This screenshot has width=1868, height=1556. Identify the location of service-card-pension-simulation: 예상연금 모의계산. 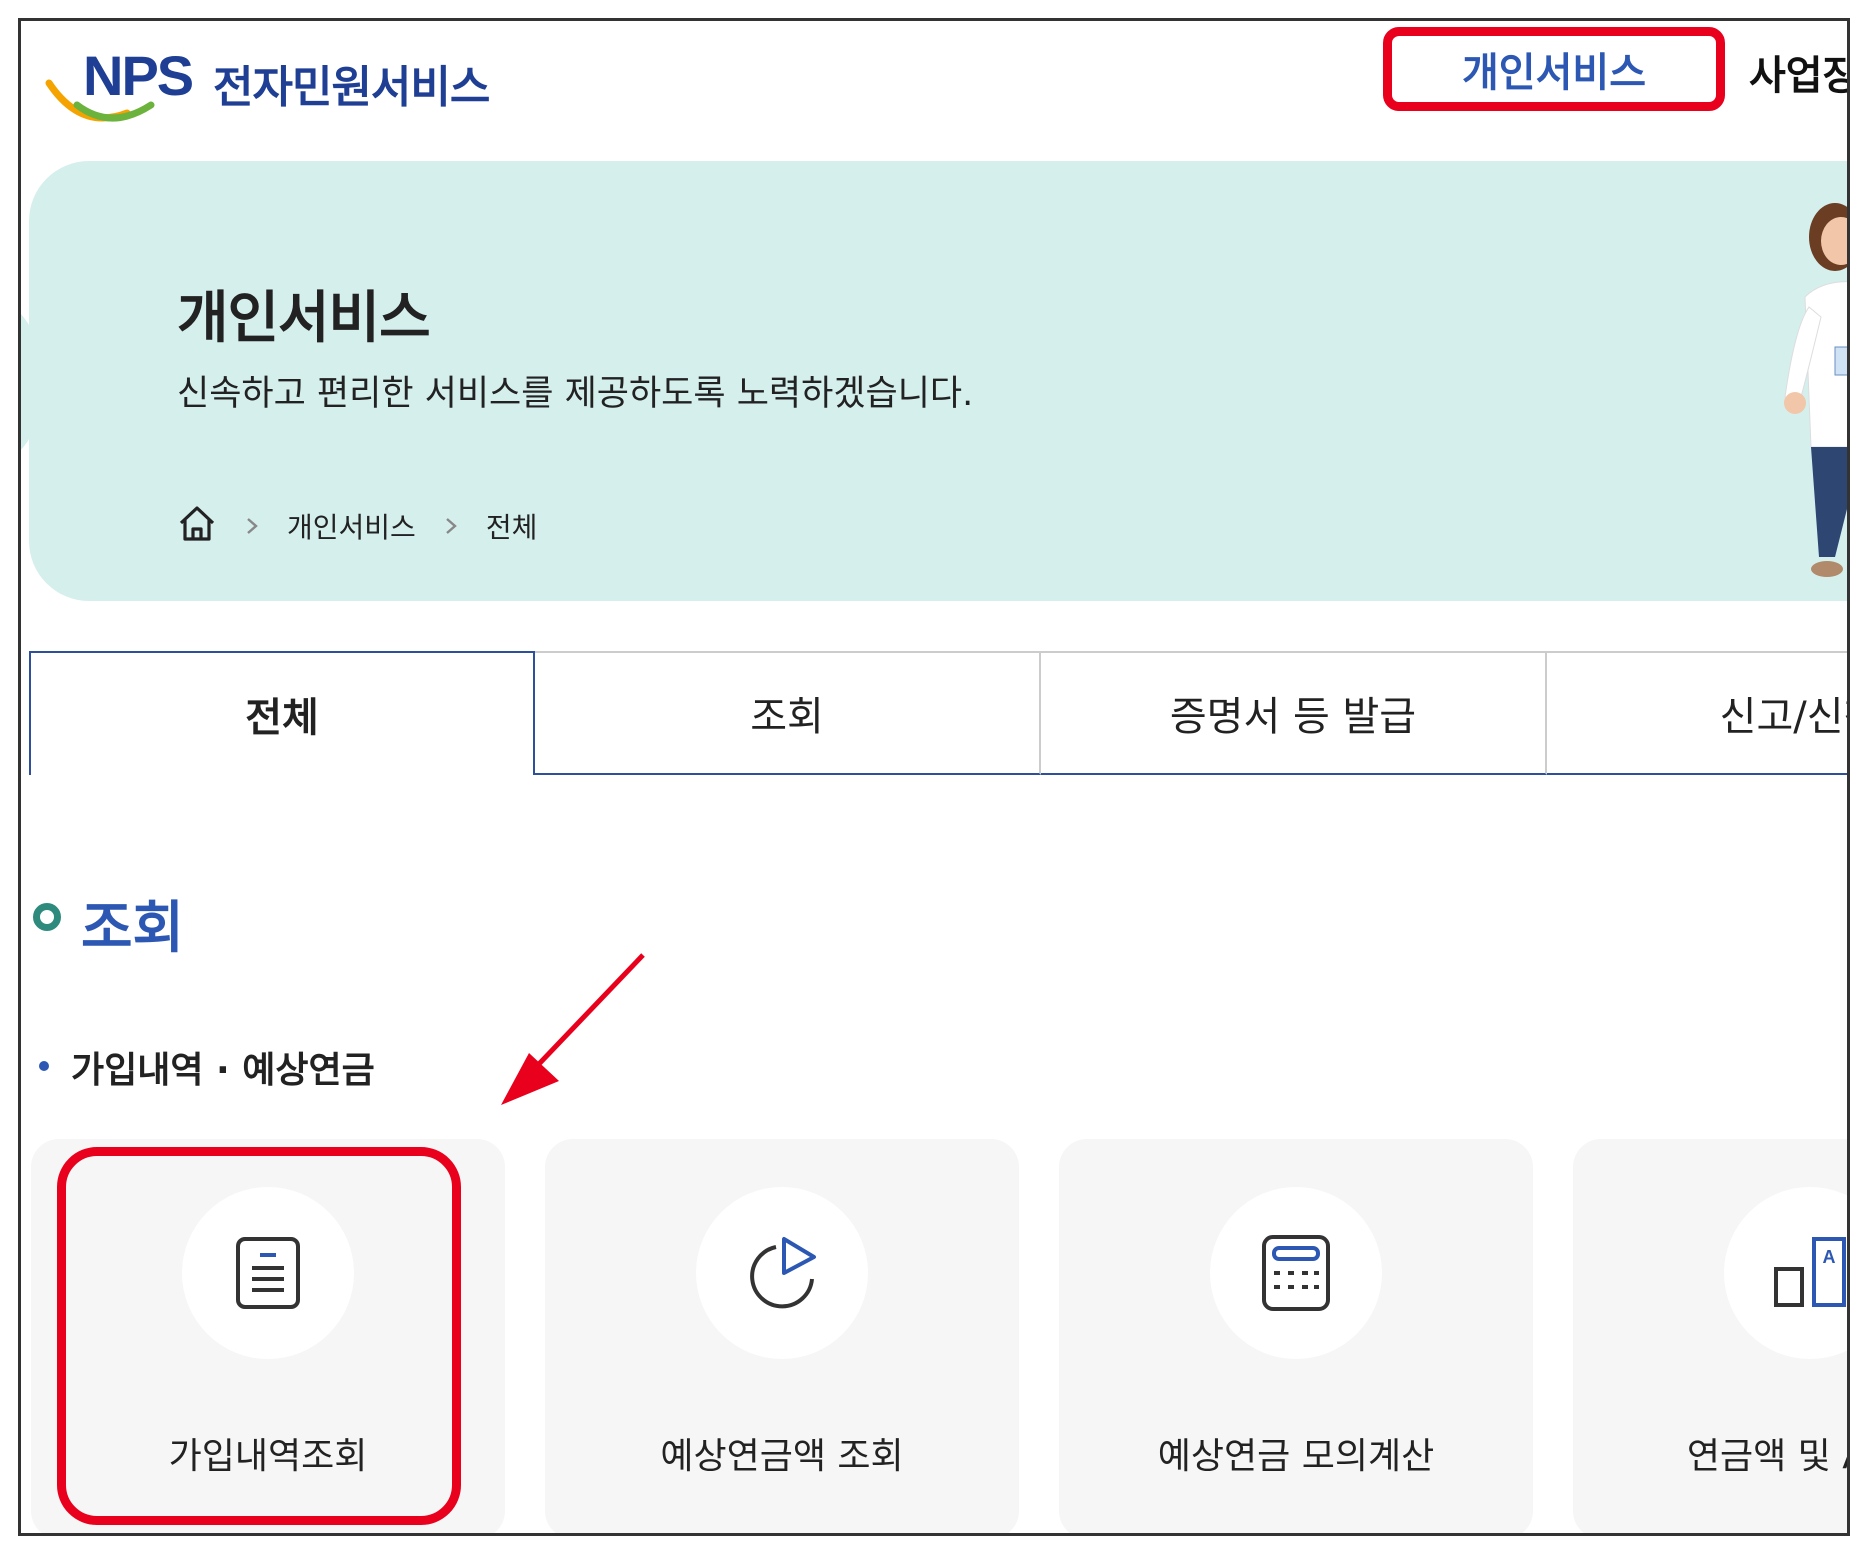
(1296, 1336).